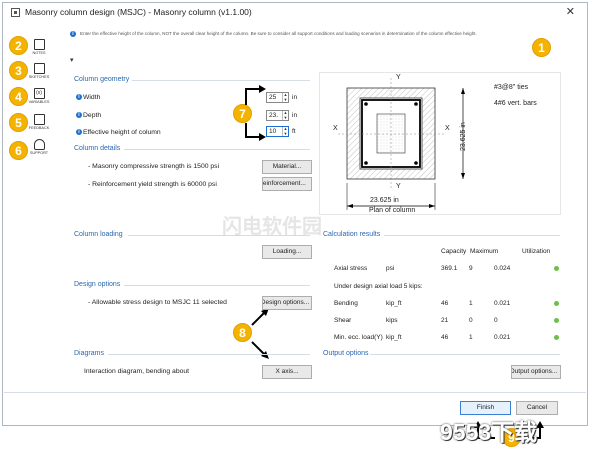  I want to click on corner-watermark-logo: 9553下载, so click(489, 432).